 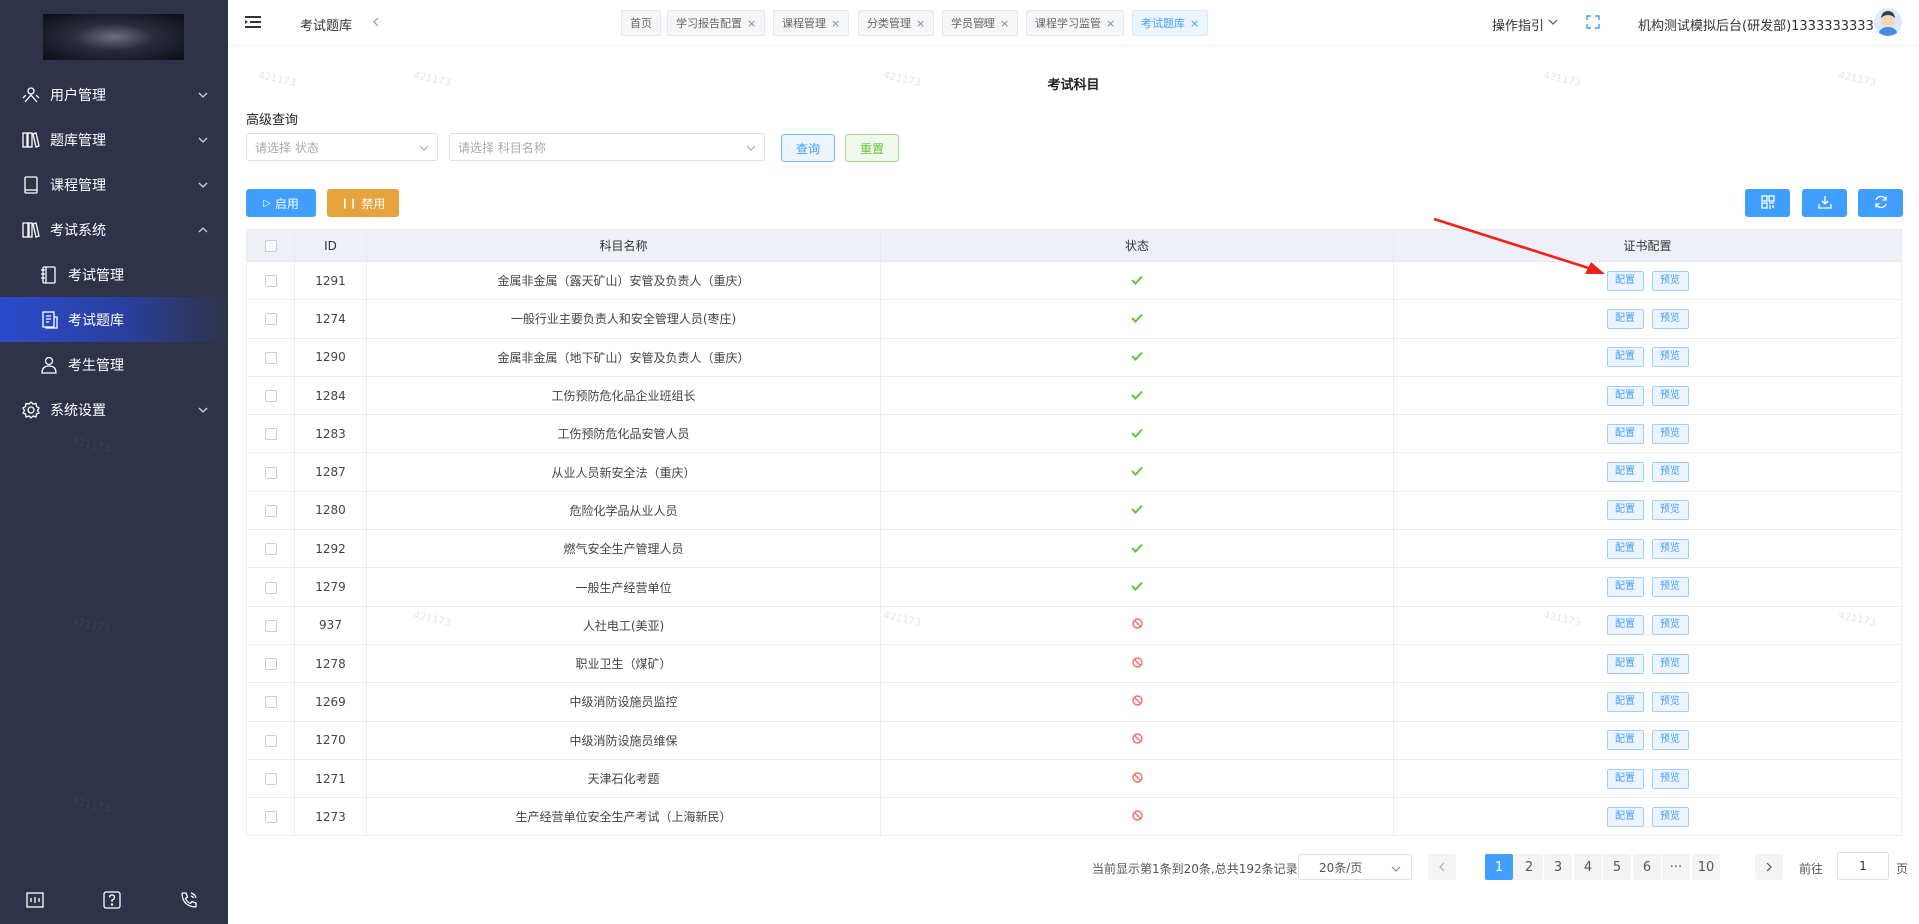 What do you see at coordinates (1074, 817) in the screenshot?
I see `table-row: 1273 生产经营单位安全生产考试（上海新民） 配置 预览` at bounding box center [1074, 817].